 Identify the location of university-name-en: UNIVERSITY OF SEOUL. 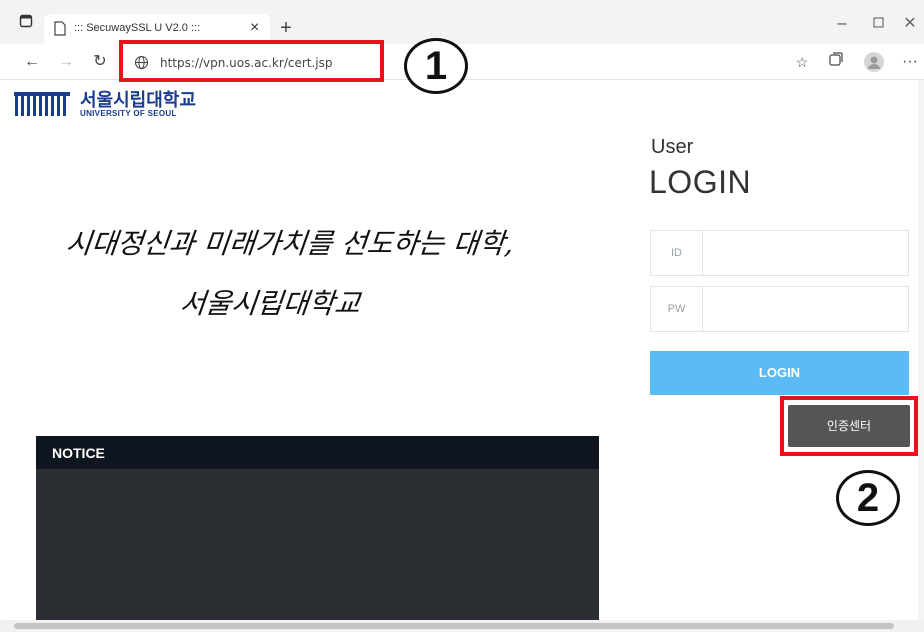
(128, 113).